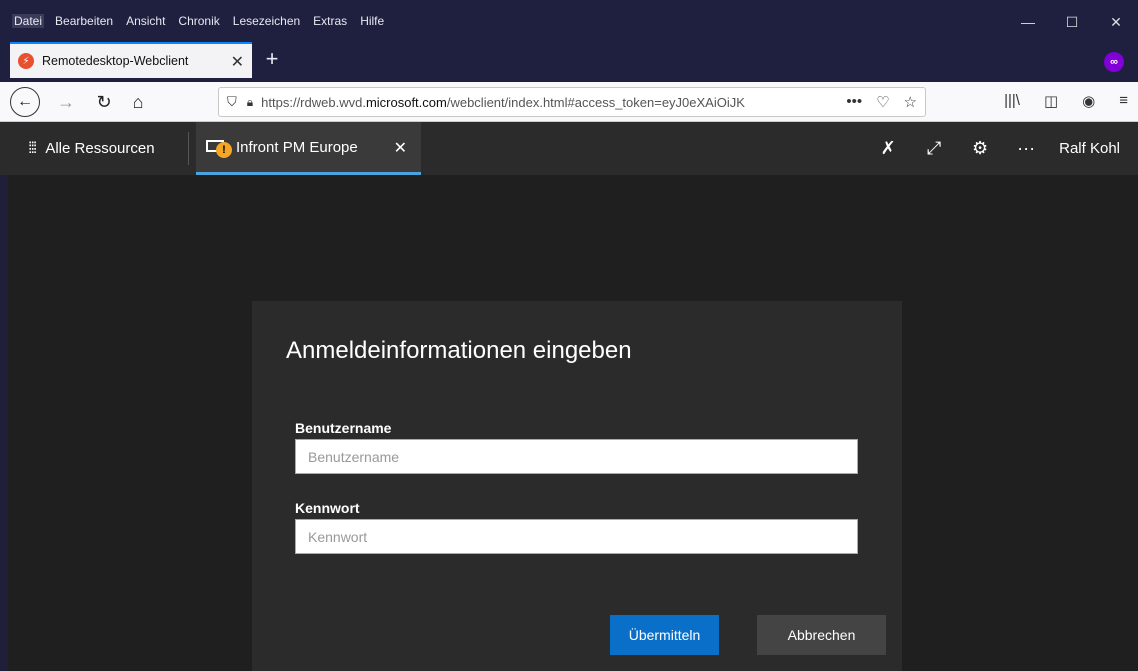 This screenshot has width=1138, height=671. What do you see at coordinates (266, 21) in the screenshot?
I see `menu-lesezeichen: Lesezeichen` at bounding box center [266, 21].